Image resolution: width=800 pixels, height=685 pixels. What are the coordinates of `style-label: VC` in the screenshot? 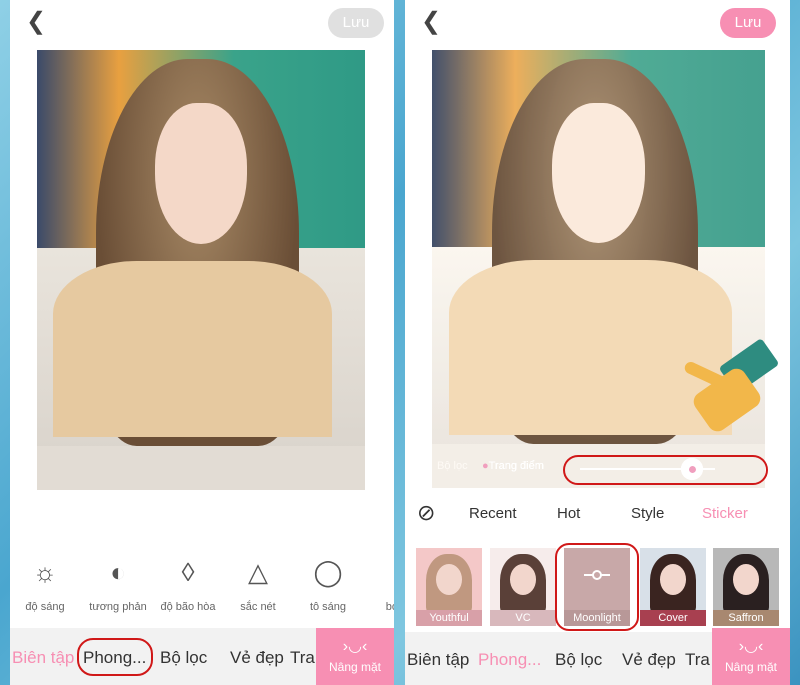 It's located at (523, 618).